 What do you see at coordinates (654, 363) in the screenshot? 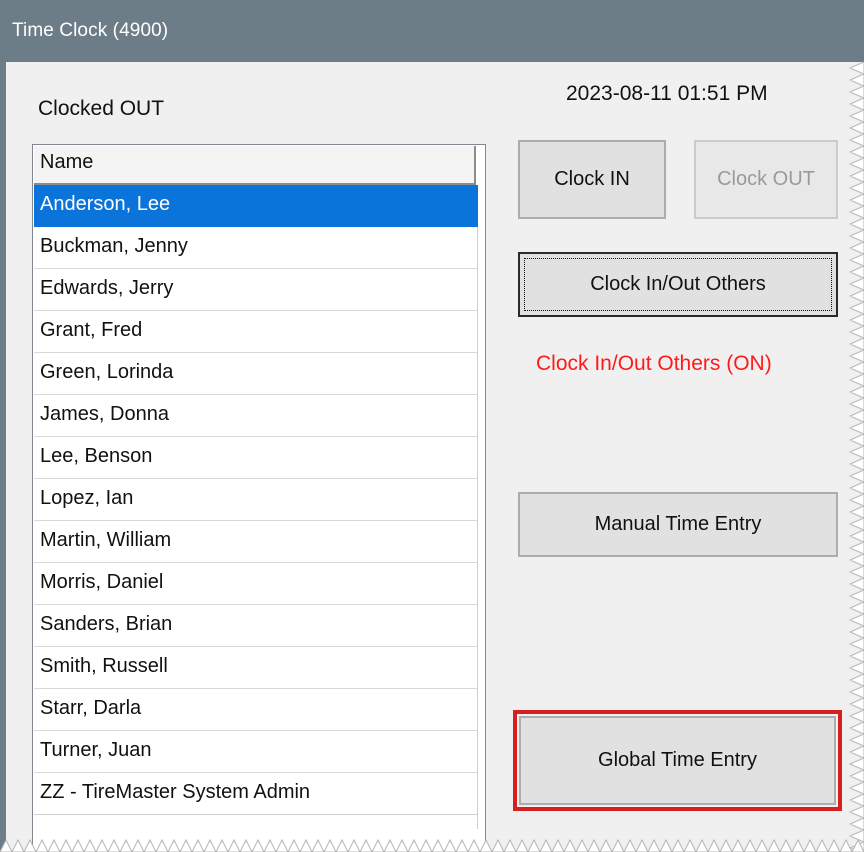
I see `clock-others-status: Clock In/Out Others (ON)` at bounding box center [654, 363].